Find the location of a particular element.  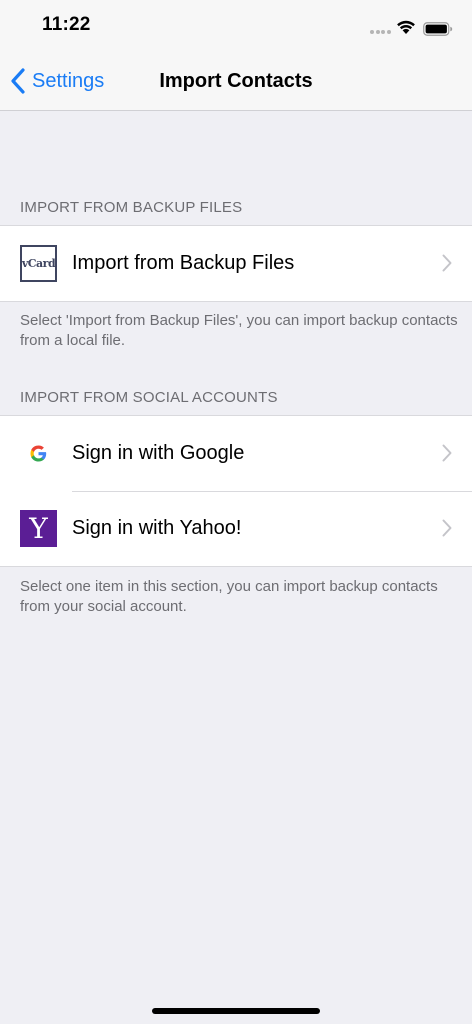

import-backup-files-label: Import from Backup Files is located at coordinates (183, 263).